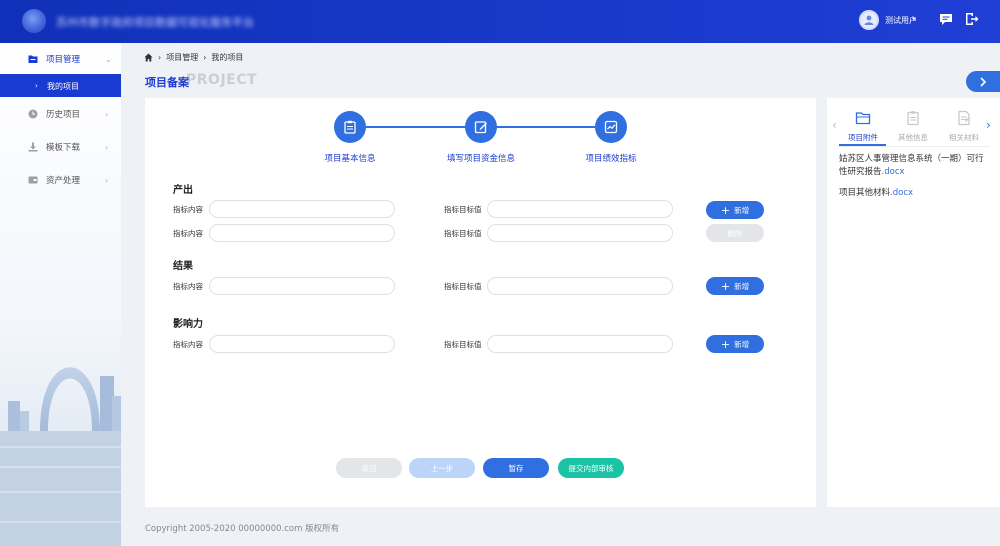  What do you see at coordinates (222, 80) in the screenshot?
I see `page-title-watermark: PROJECT` at bounding box center [222, 80].